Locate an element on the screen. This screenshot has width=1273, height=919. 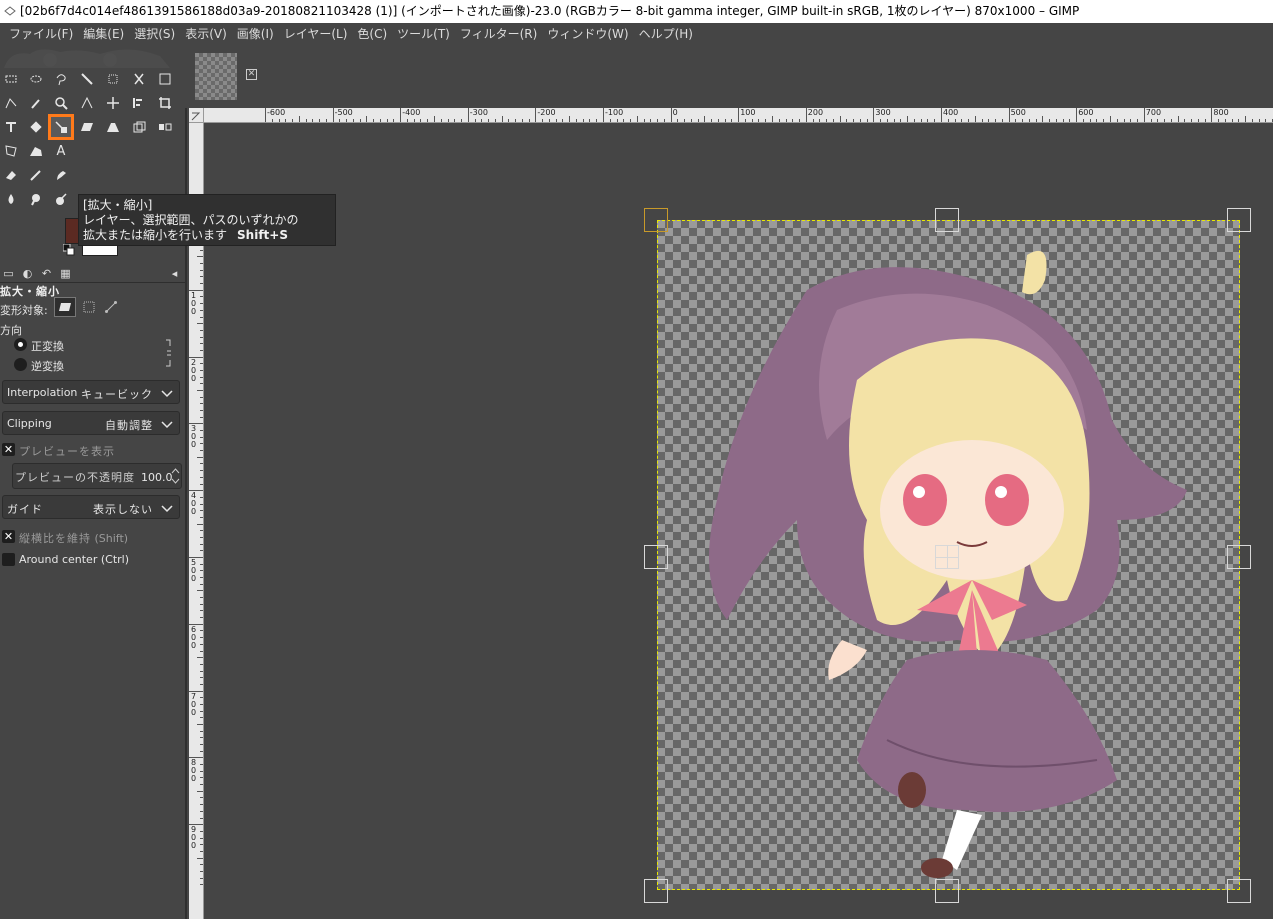
menu-colors: 色(C) is located at coordinates (372, 34).